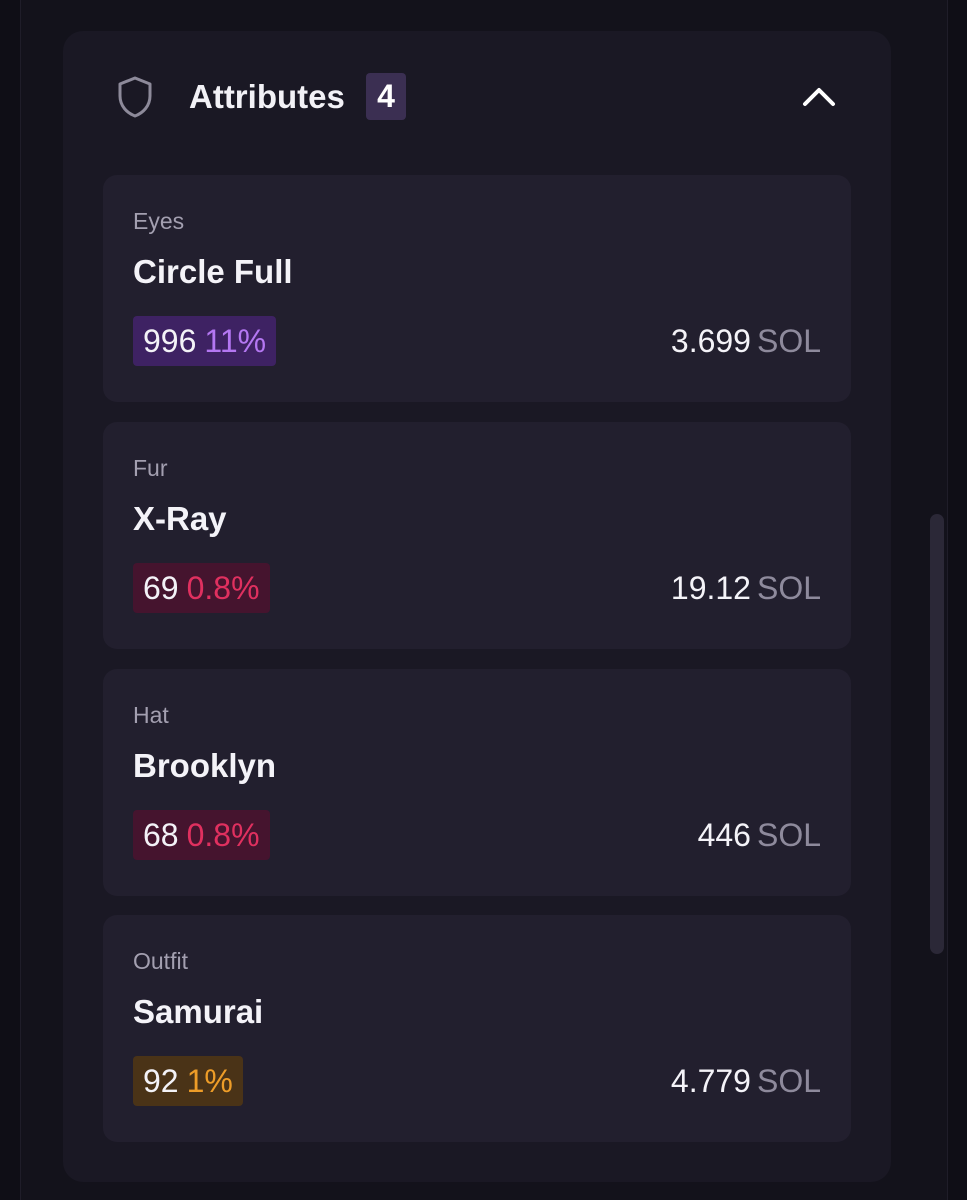 This screenshot has height=1200, width=967. I want to click on attribute-card: Eyes Circle Full 996 11% 3.699 SOL, so click(477, 288).